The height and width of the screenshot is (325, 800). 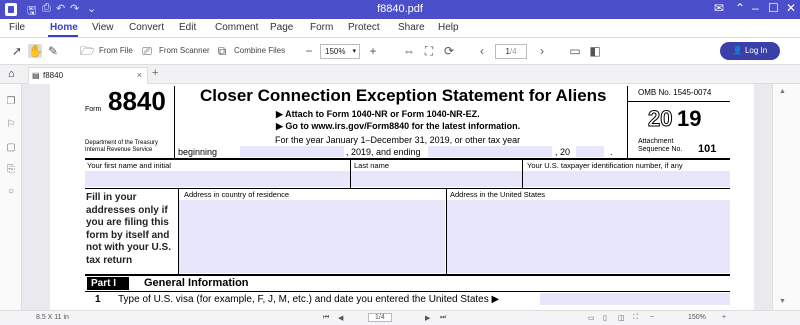 I want to click on menu-page: Page, so click(x=281, y=27).